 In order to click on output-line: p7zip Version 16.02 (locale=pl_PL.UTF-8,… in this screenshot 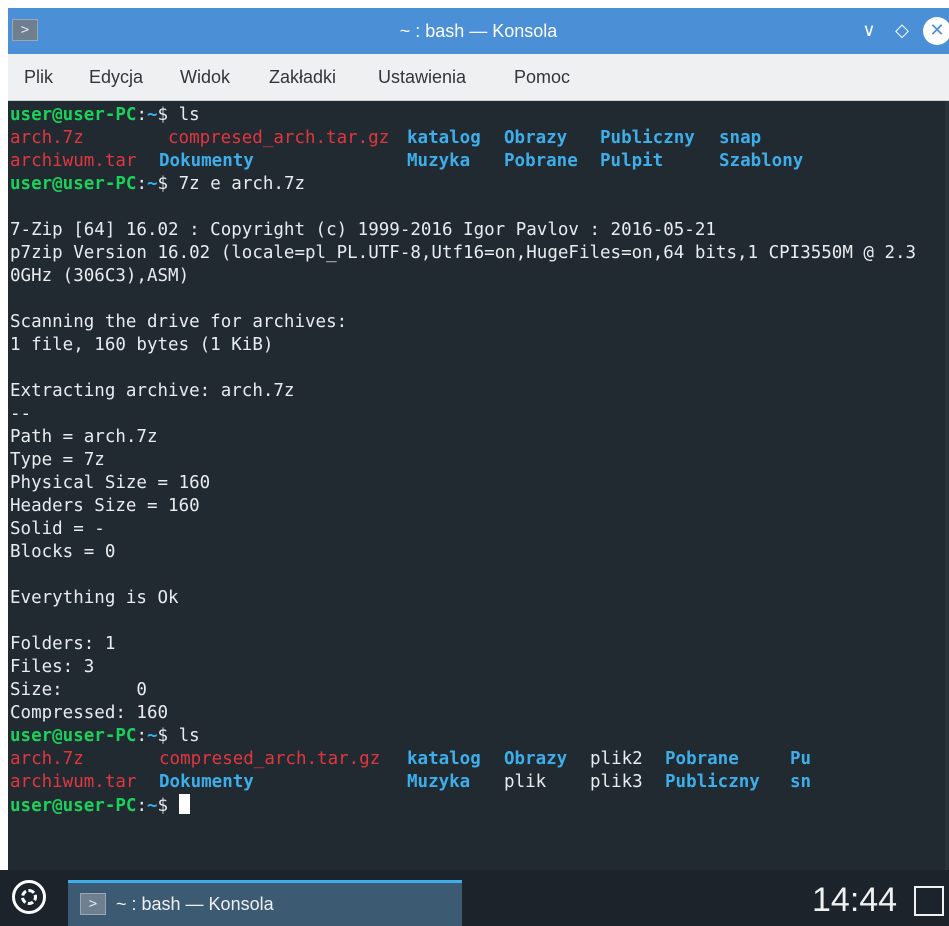, I will do `click(463, 253)`.